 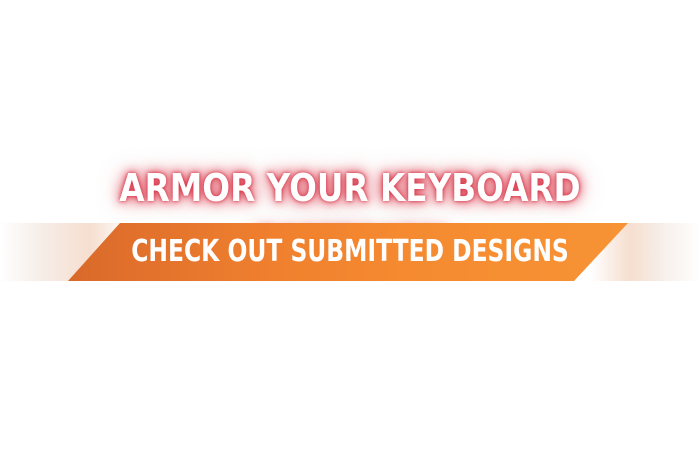 I want to click on cta-banner: CHECK OUT SUBMITTED DESIGNS, so click(x=350, y=252).